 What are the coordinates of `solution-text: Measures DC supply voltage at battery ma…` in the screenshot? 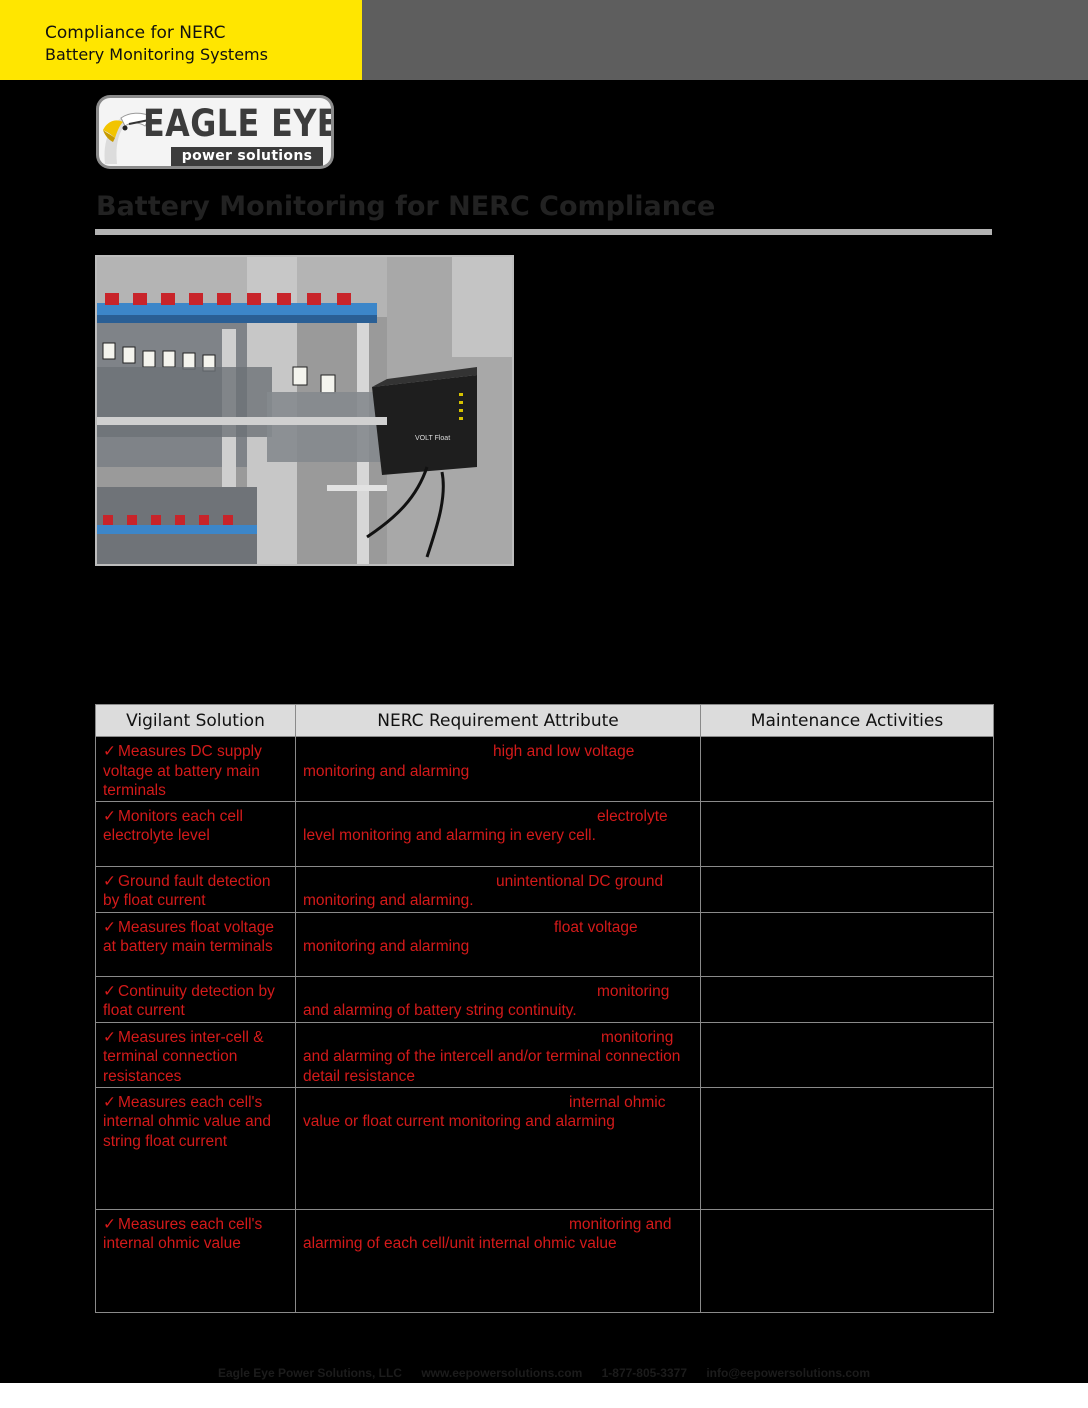 It's located at (182, 771).